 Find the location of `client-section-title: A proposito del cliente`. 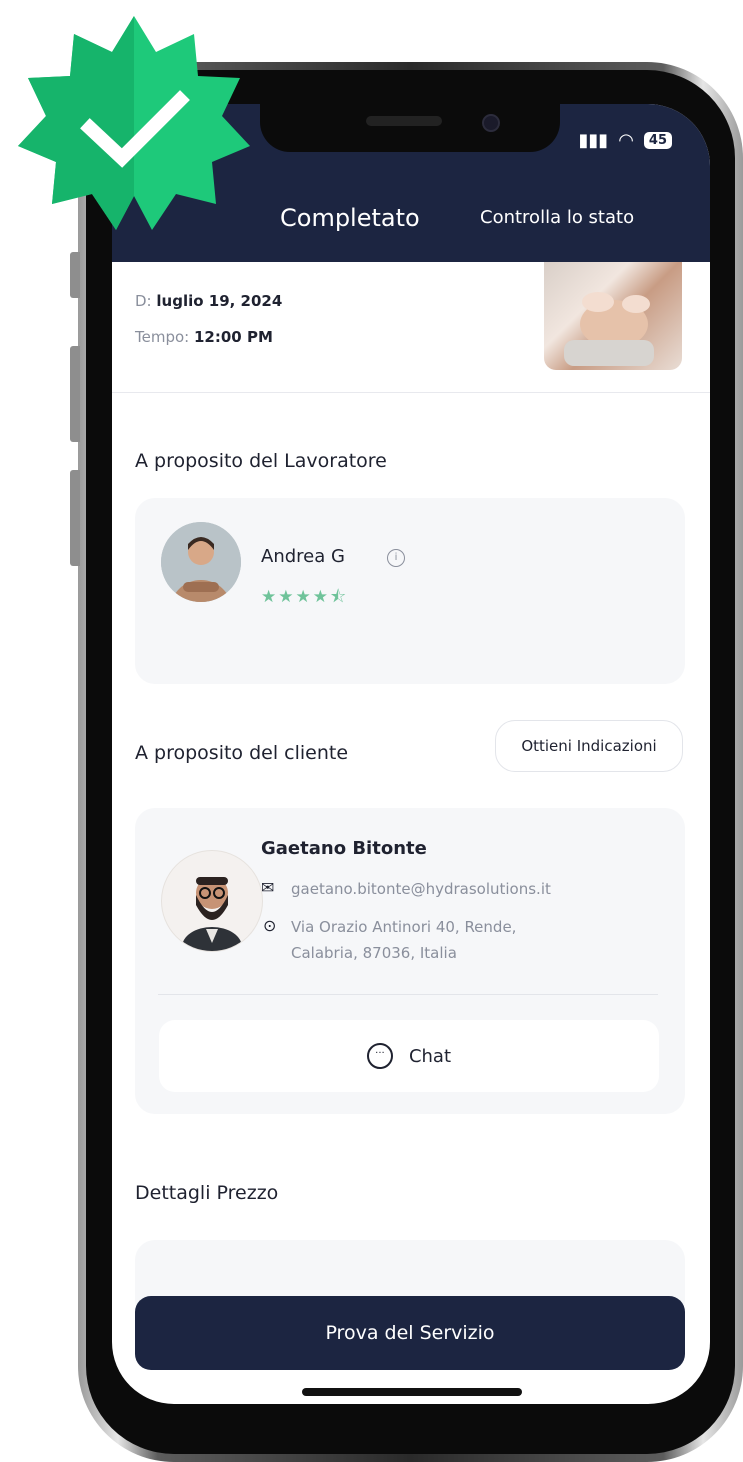

client-section-title: A proposito del cliente is located at coordinates (242, 753).